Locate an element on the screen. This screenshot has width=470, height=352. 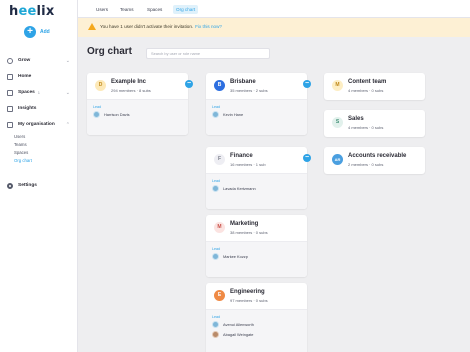
plus-icon: + is located at coordinates (30, 32).